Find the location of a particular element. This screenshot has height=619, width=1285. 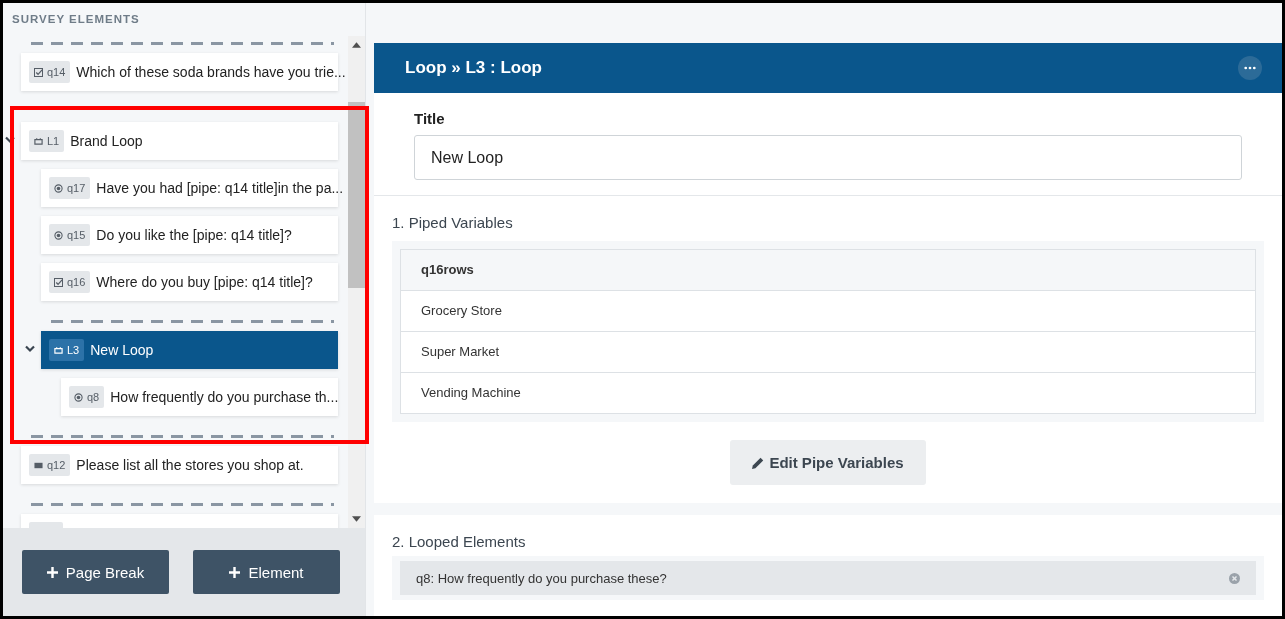

element-text: Brand Loop is located at coordinates (106, 141).